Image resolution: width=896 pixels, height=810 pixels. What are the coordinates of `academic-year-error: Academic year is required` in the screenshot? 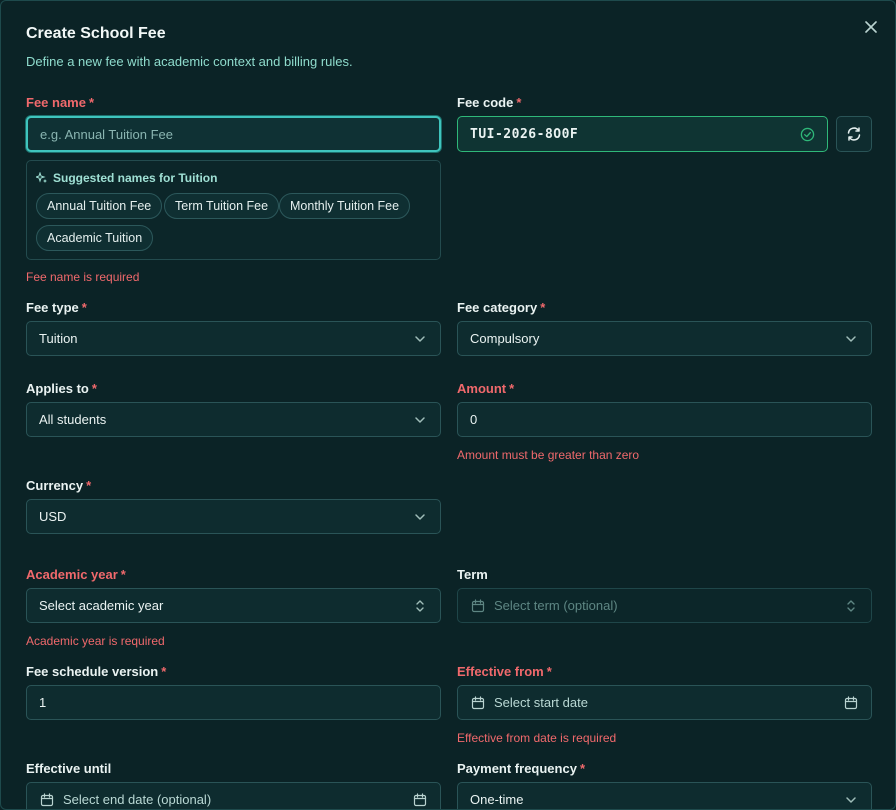 It's located at (95, 641).